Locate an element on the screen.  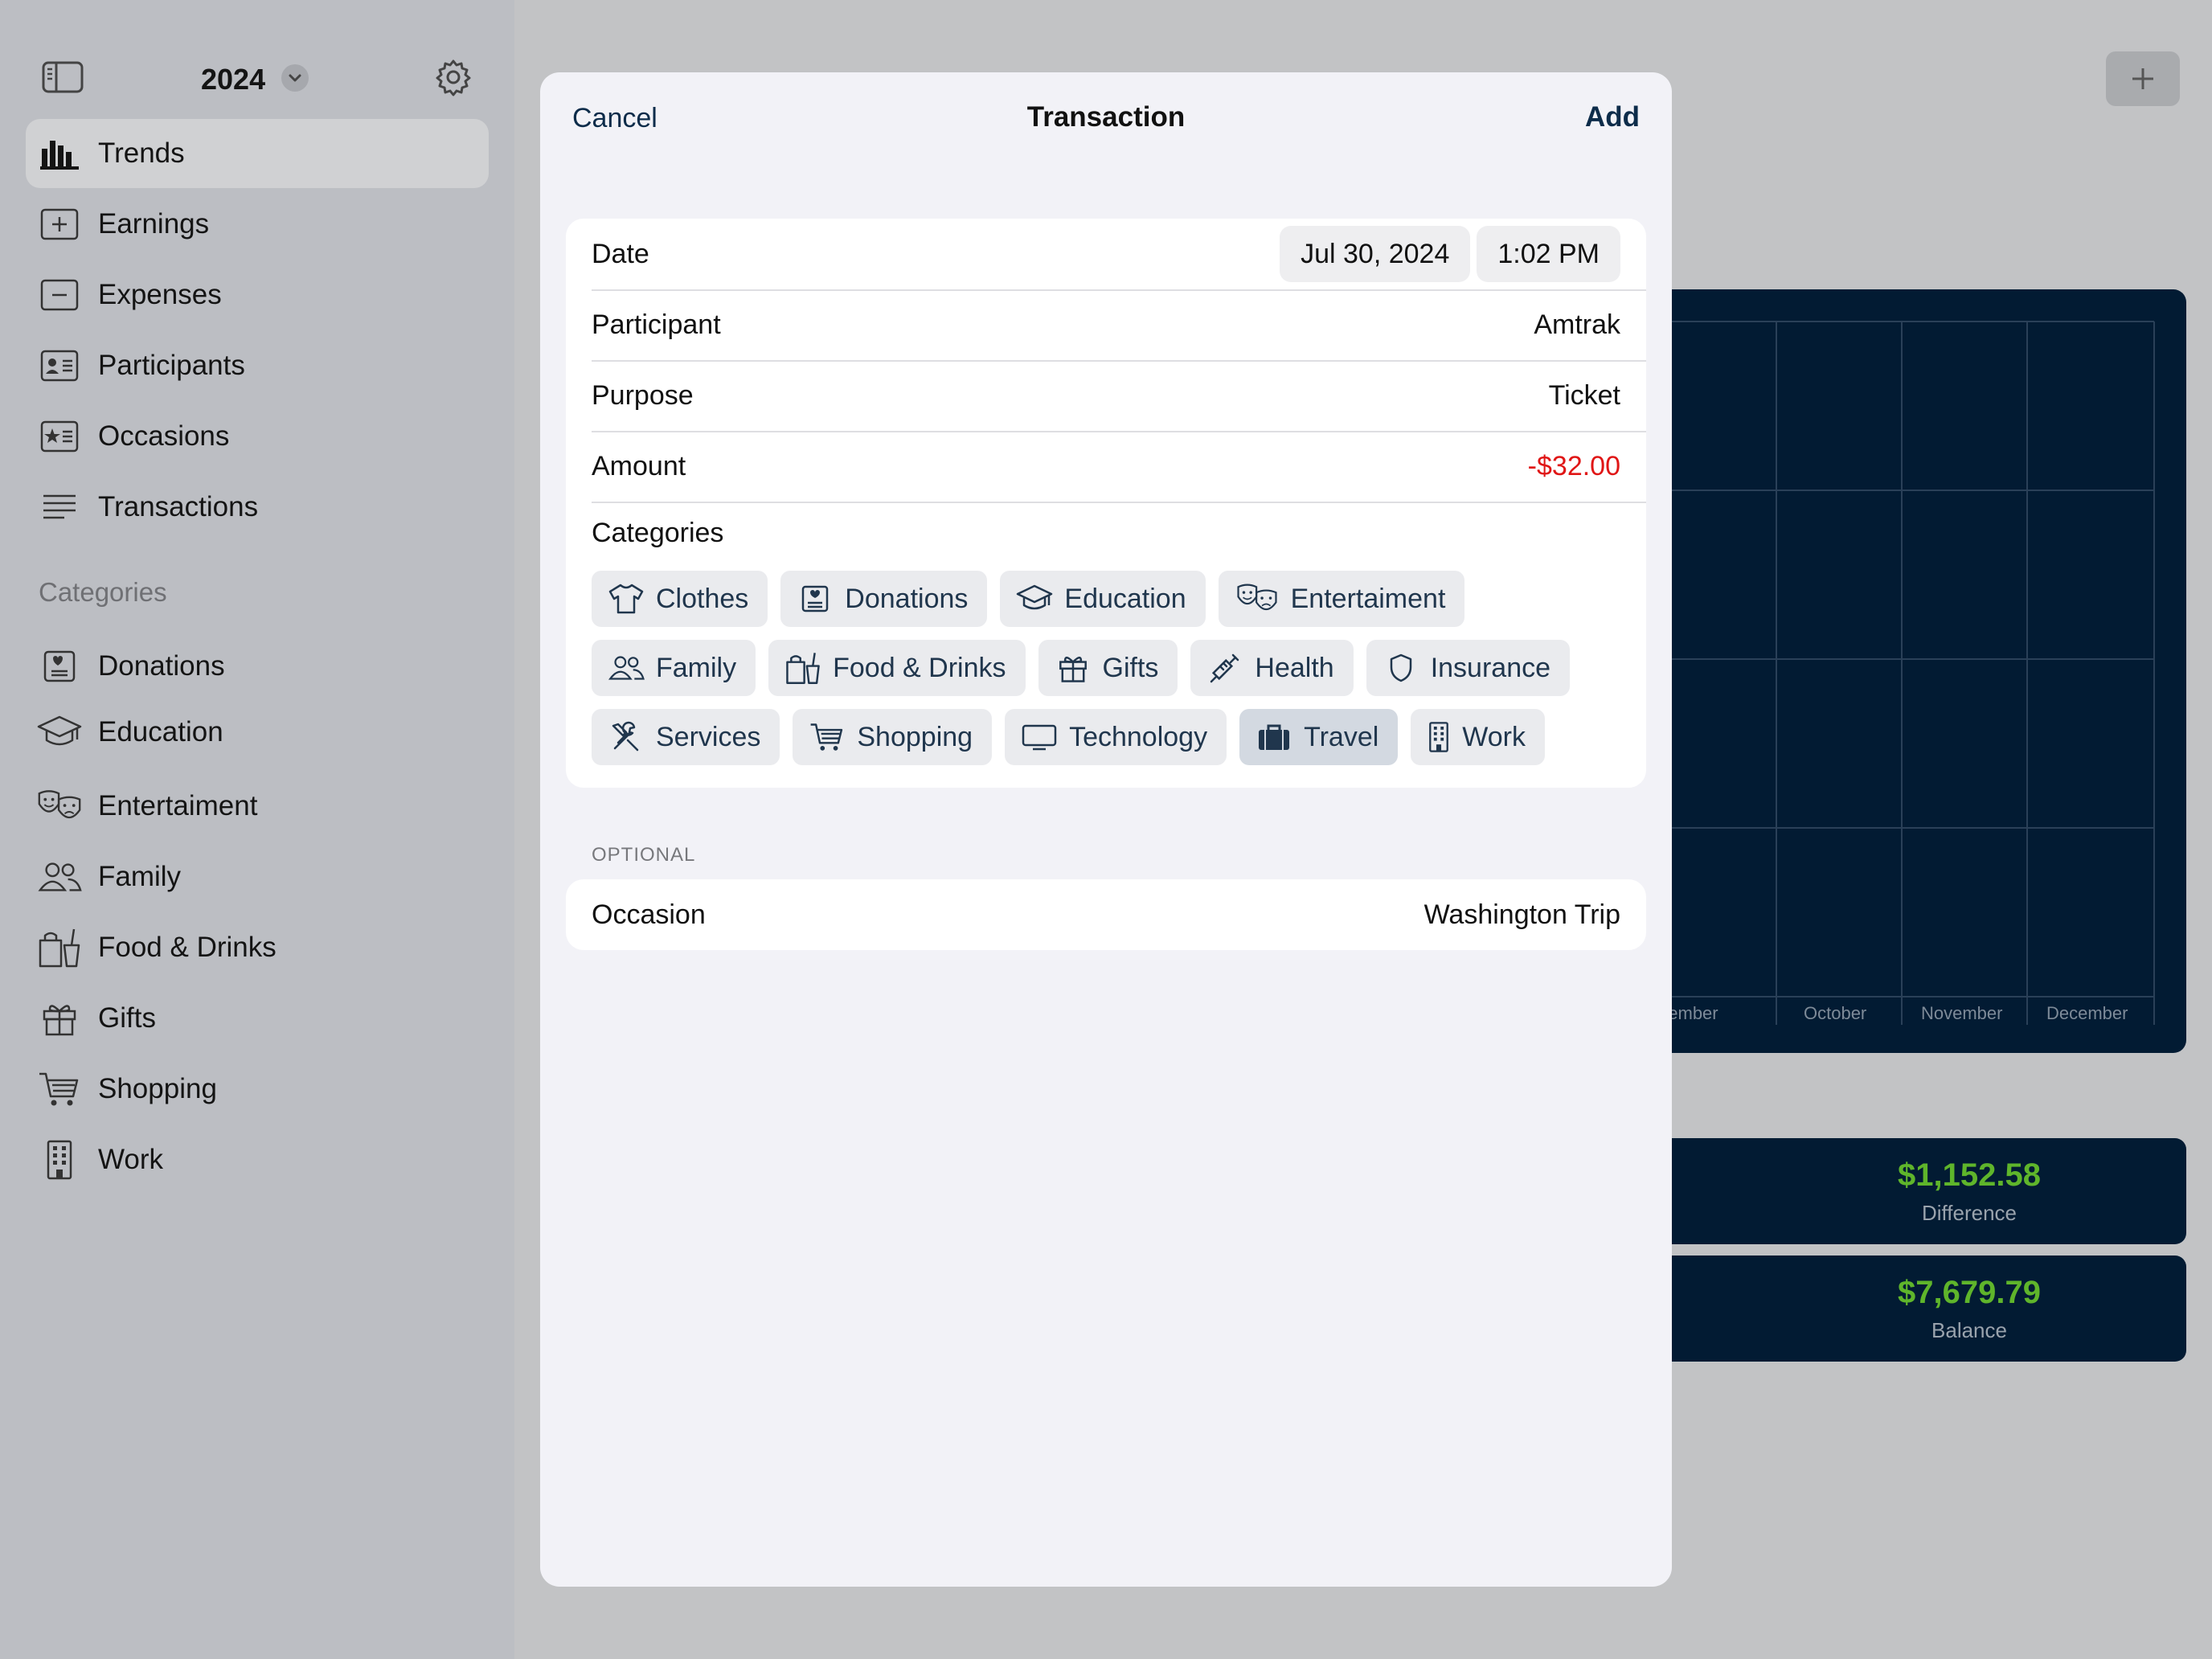
chip-label: Health is located at coordinates (1294, 667).